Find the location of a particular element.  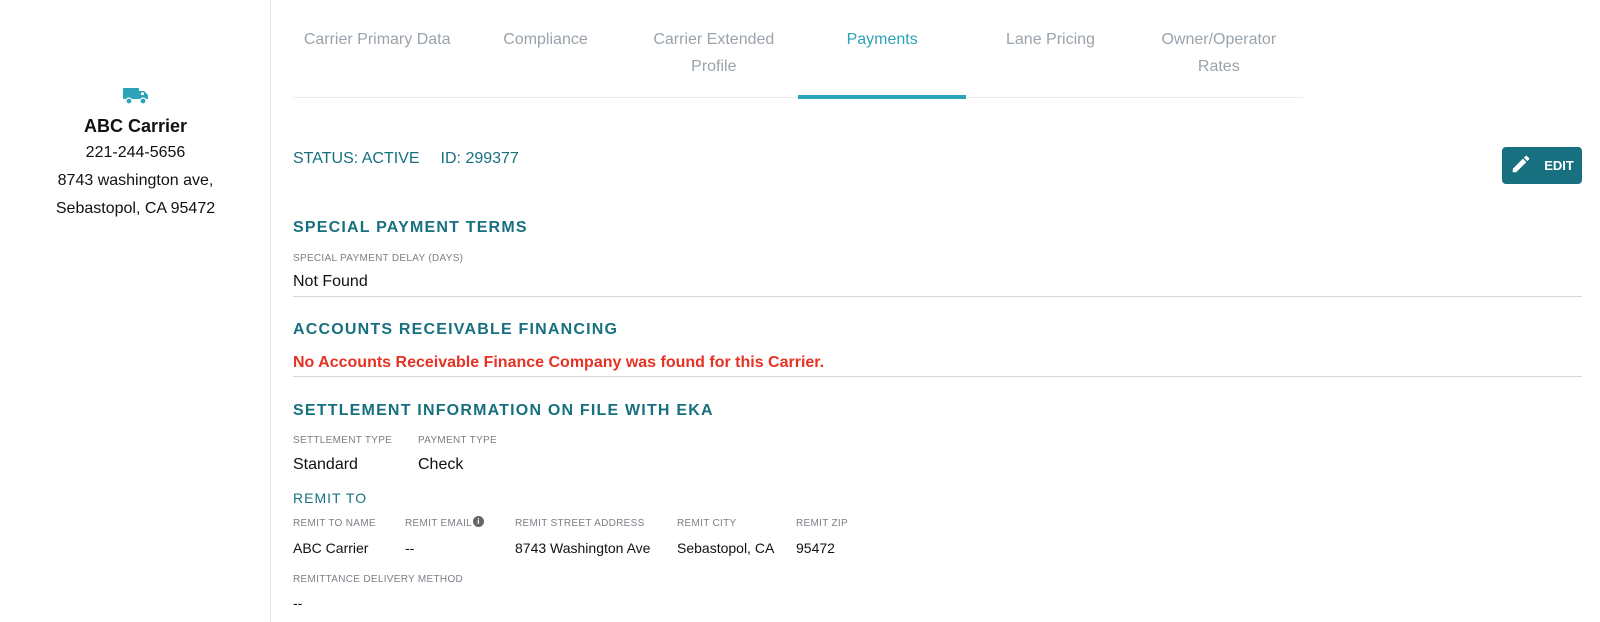

tab-label-line2: Rates is located at coordinates (1218, 66).